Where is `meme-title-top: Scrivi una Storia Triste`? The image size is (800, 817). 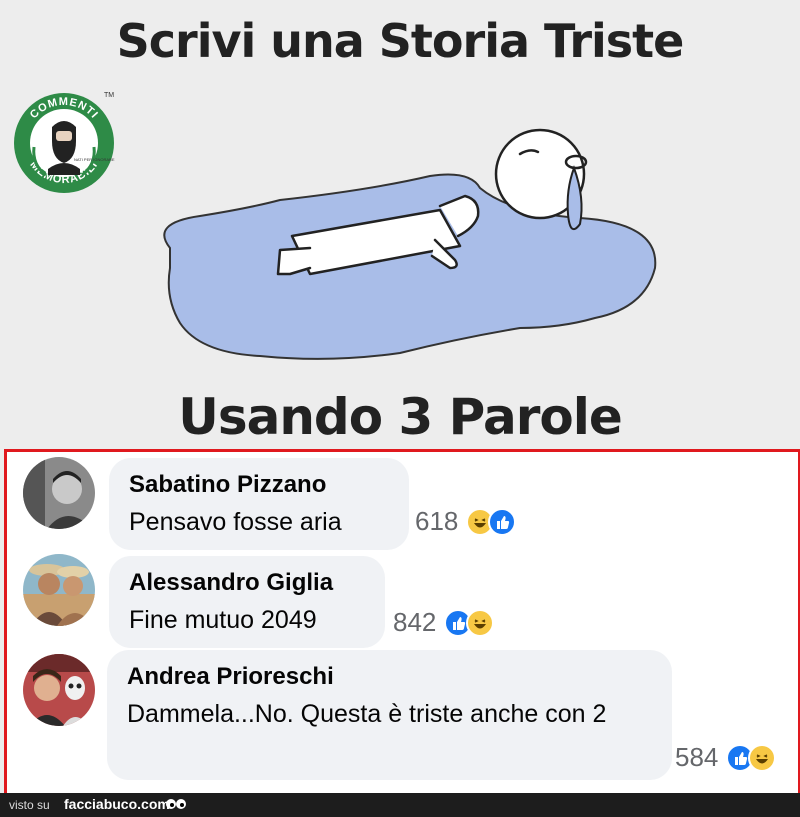
meme-title-top: Scrivi una Storia Triste is located at coordinates (400, 41).